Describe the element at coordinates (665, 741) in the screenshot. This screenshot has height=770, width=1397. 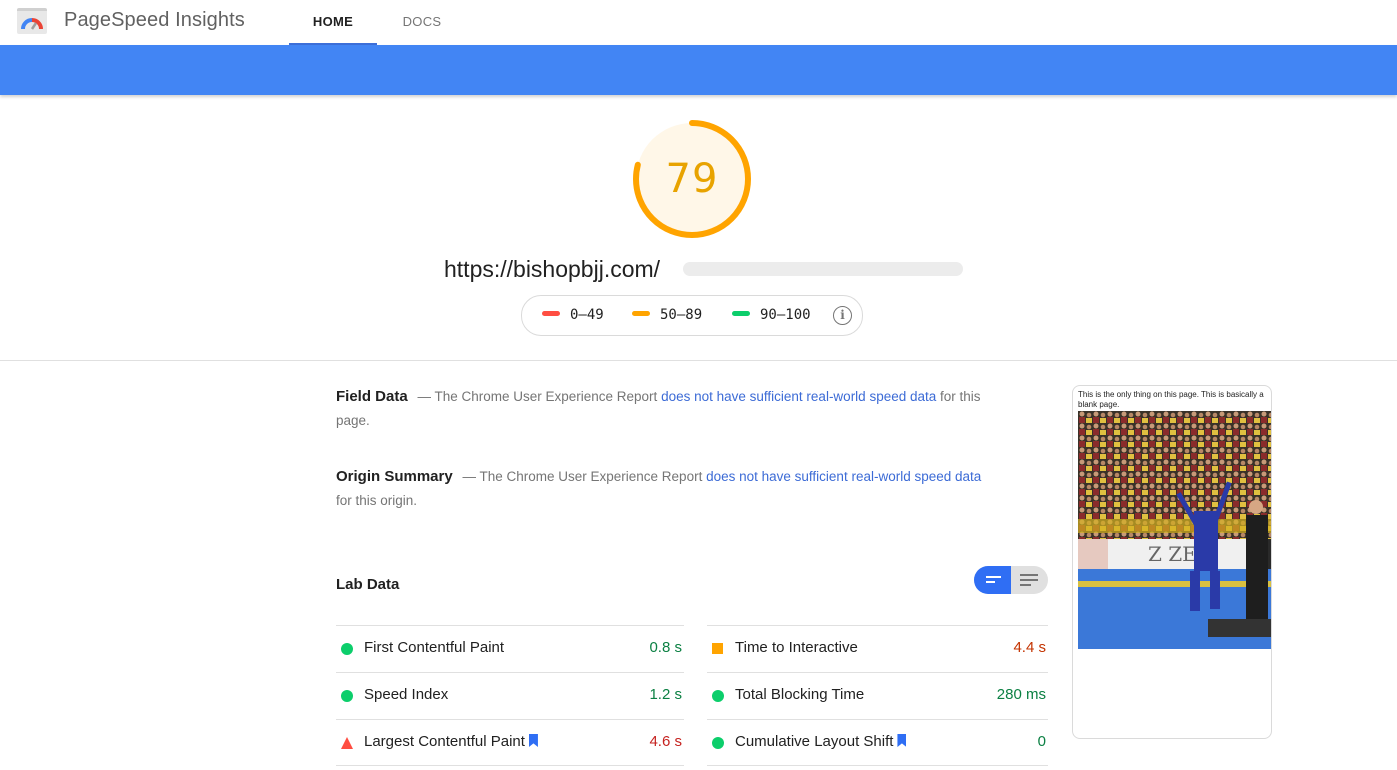
I see `metric-value: 4.6 s` at that location.